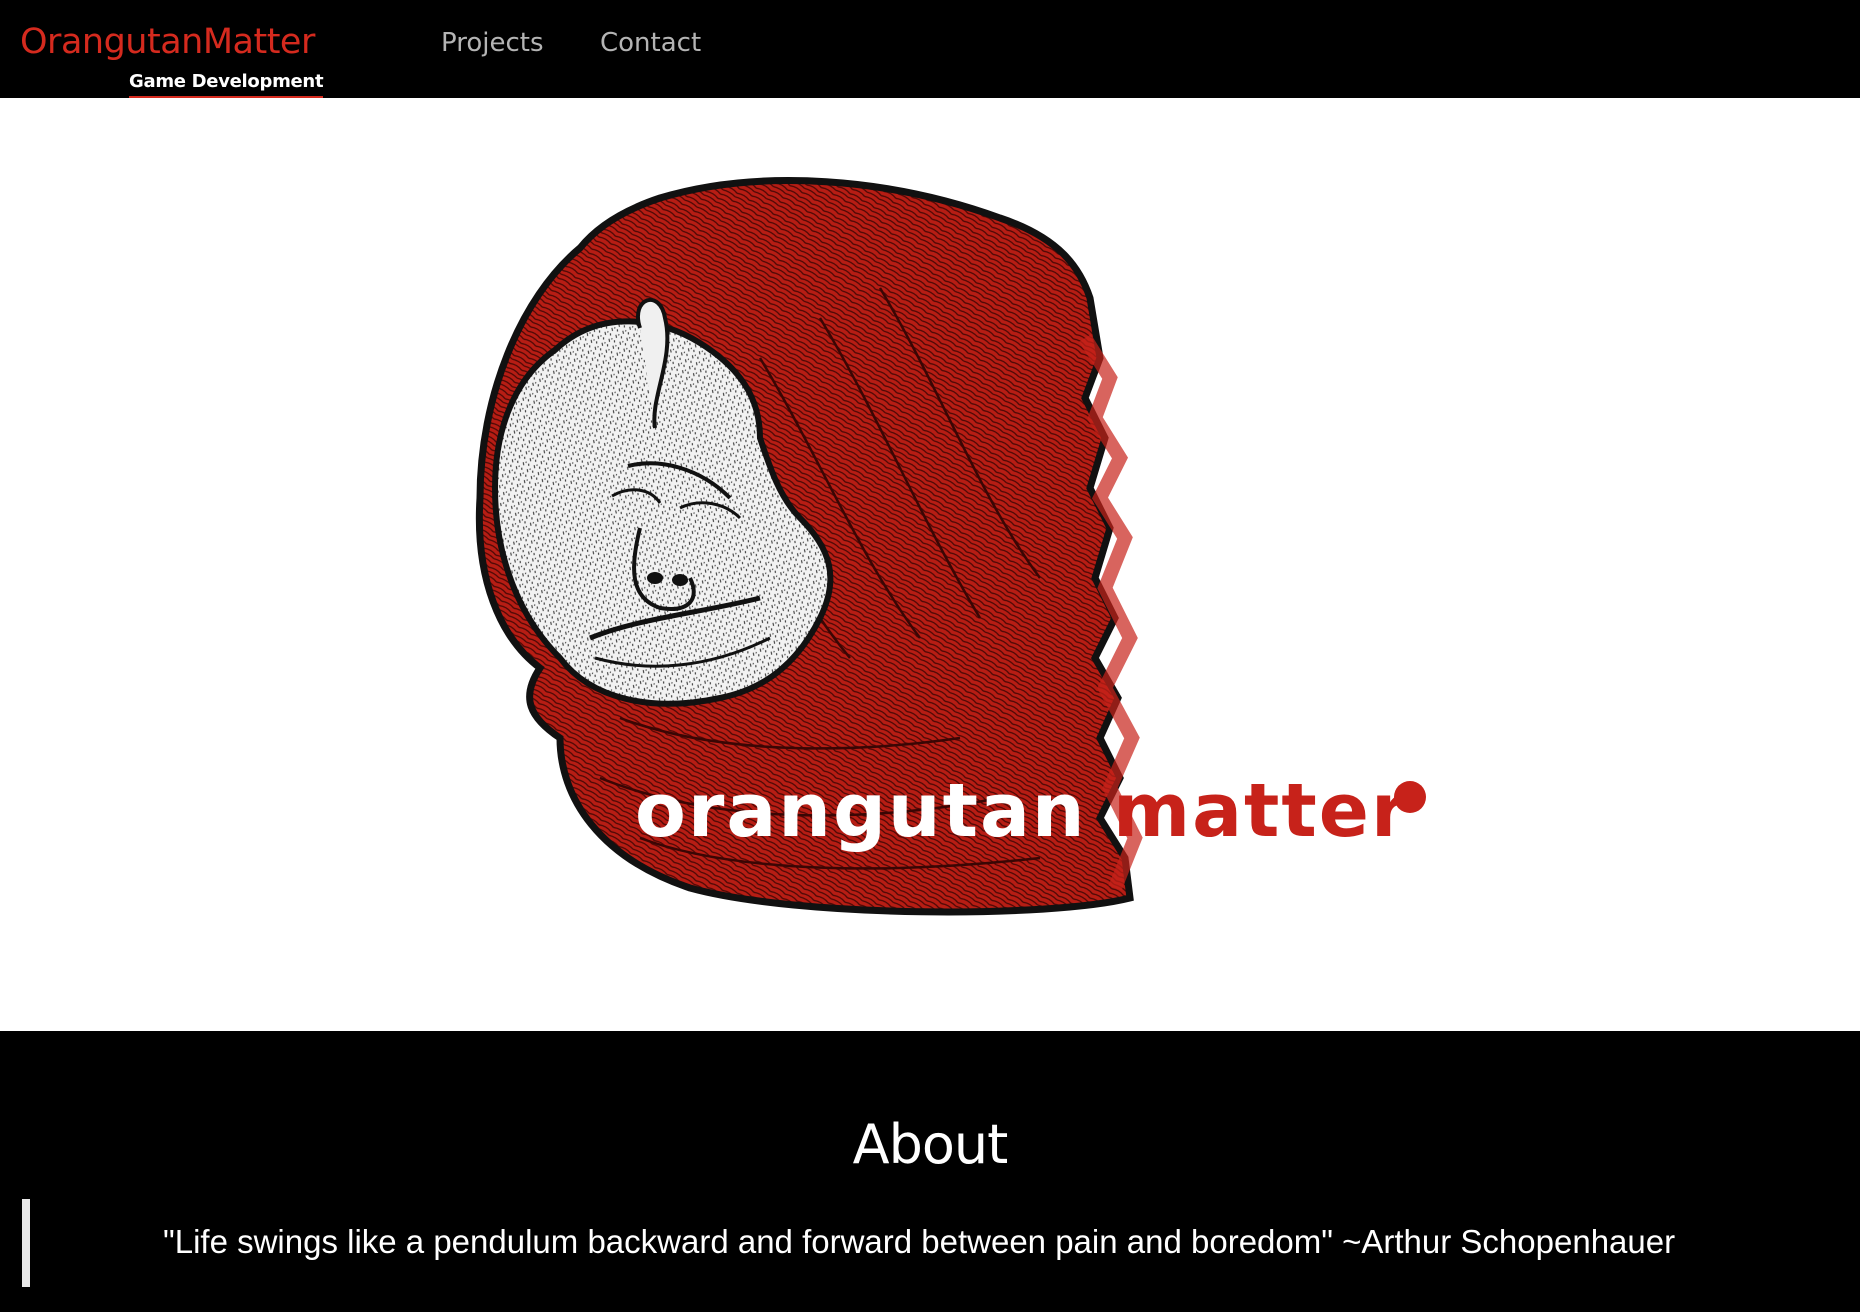  I want to click on brand-subtitle: Game Development, so click(226, 85).